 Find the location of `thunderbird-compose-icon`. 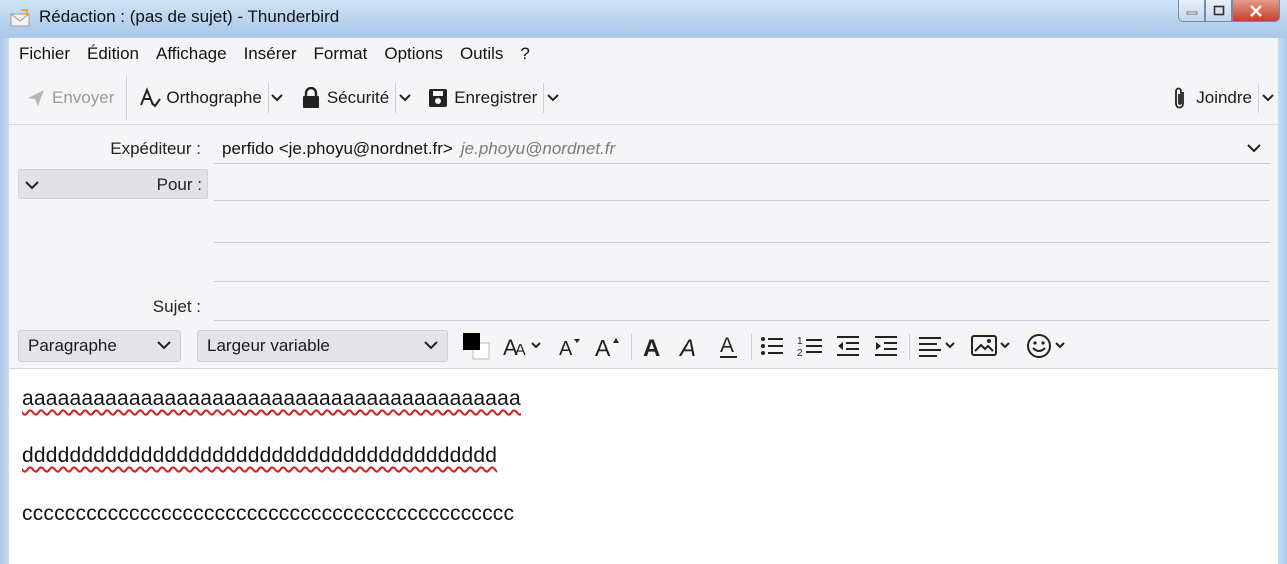

thunderbird-compose-icon is located at coordinates (20, 18).